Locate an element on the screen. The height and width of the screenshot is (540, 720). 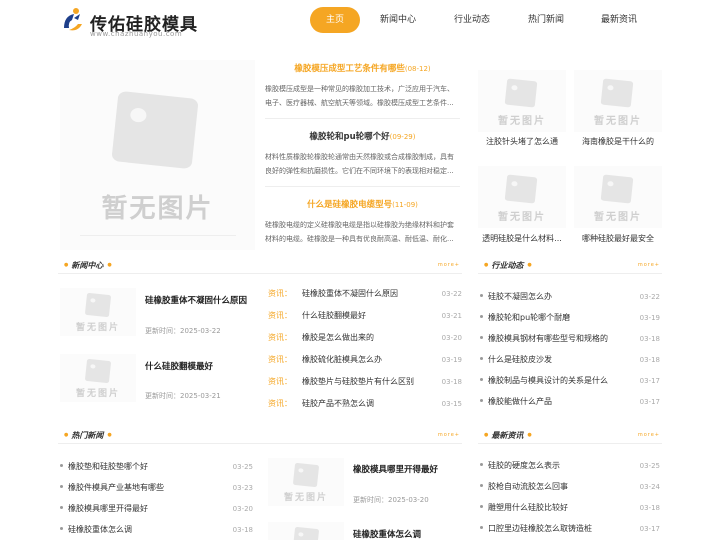
card-time: 更新时间：2025-03-22 is located at coordinates (183, 331).